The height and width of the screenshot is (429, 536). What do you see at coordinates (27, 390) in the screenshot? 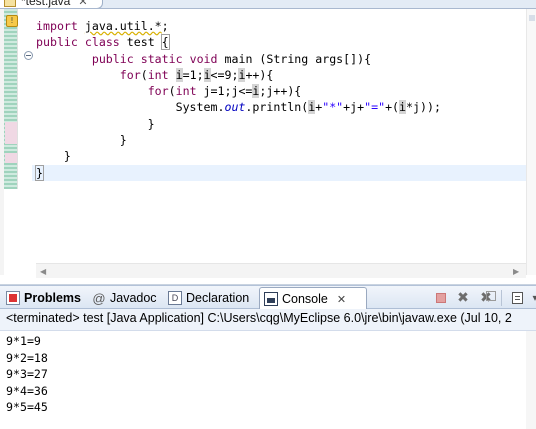
I see `console-line: 9*4=36` at bounding box center [27, 390].